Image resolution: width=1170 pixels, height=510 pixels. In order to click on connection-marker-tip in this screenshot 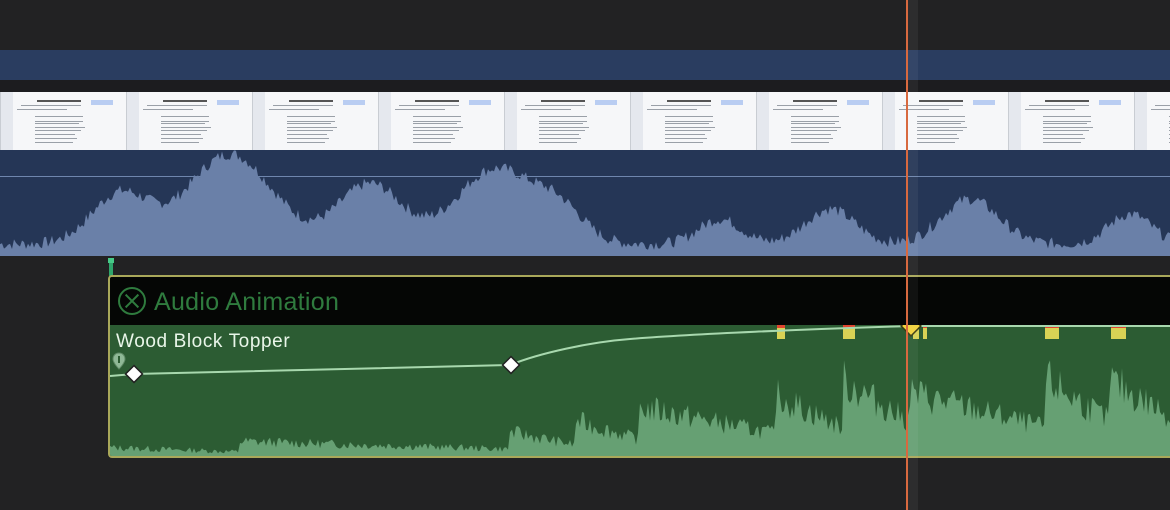, I will do `click(111, 260)`.